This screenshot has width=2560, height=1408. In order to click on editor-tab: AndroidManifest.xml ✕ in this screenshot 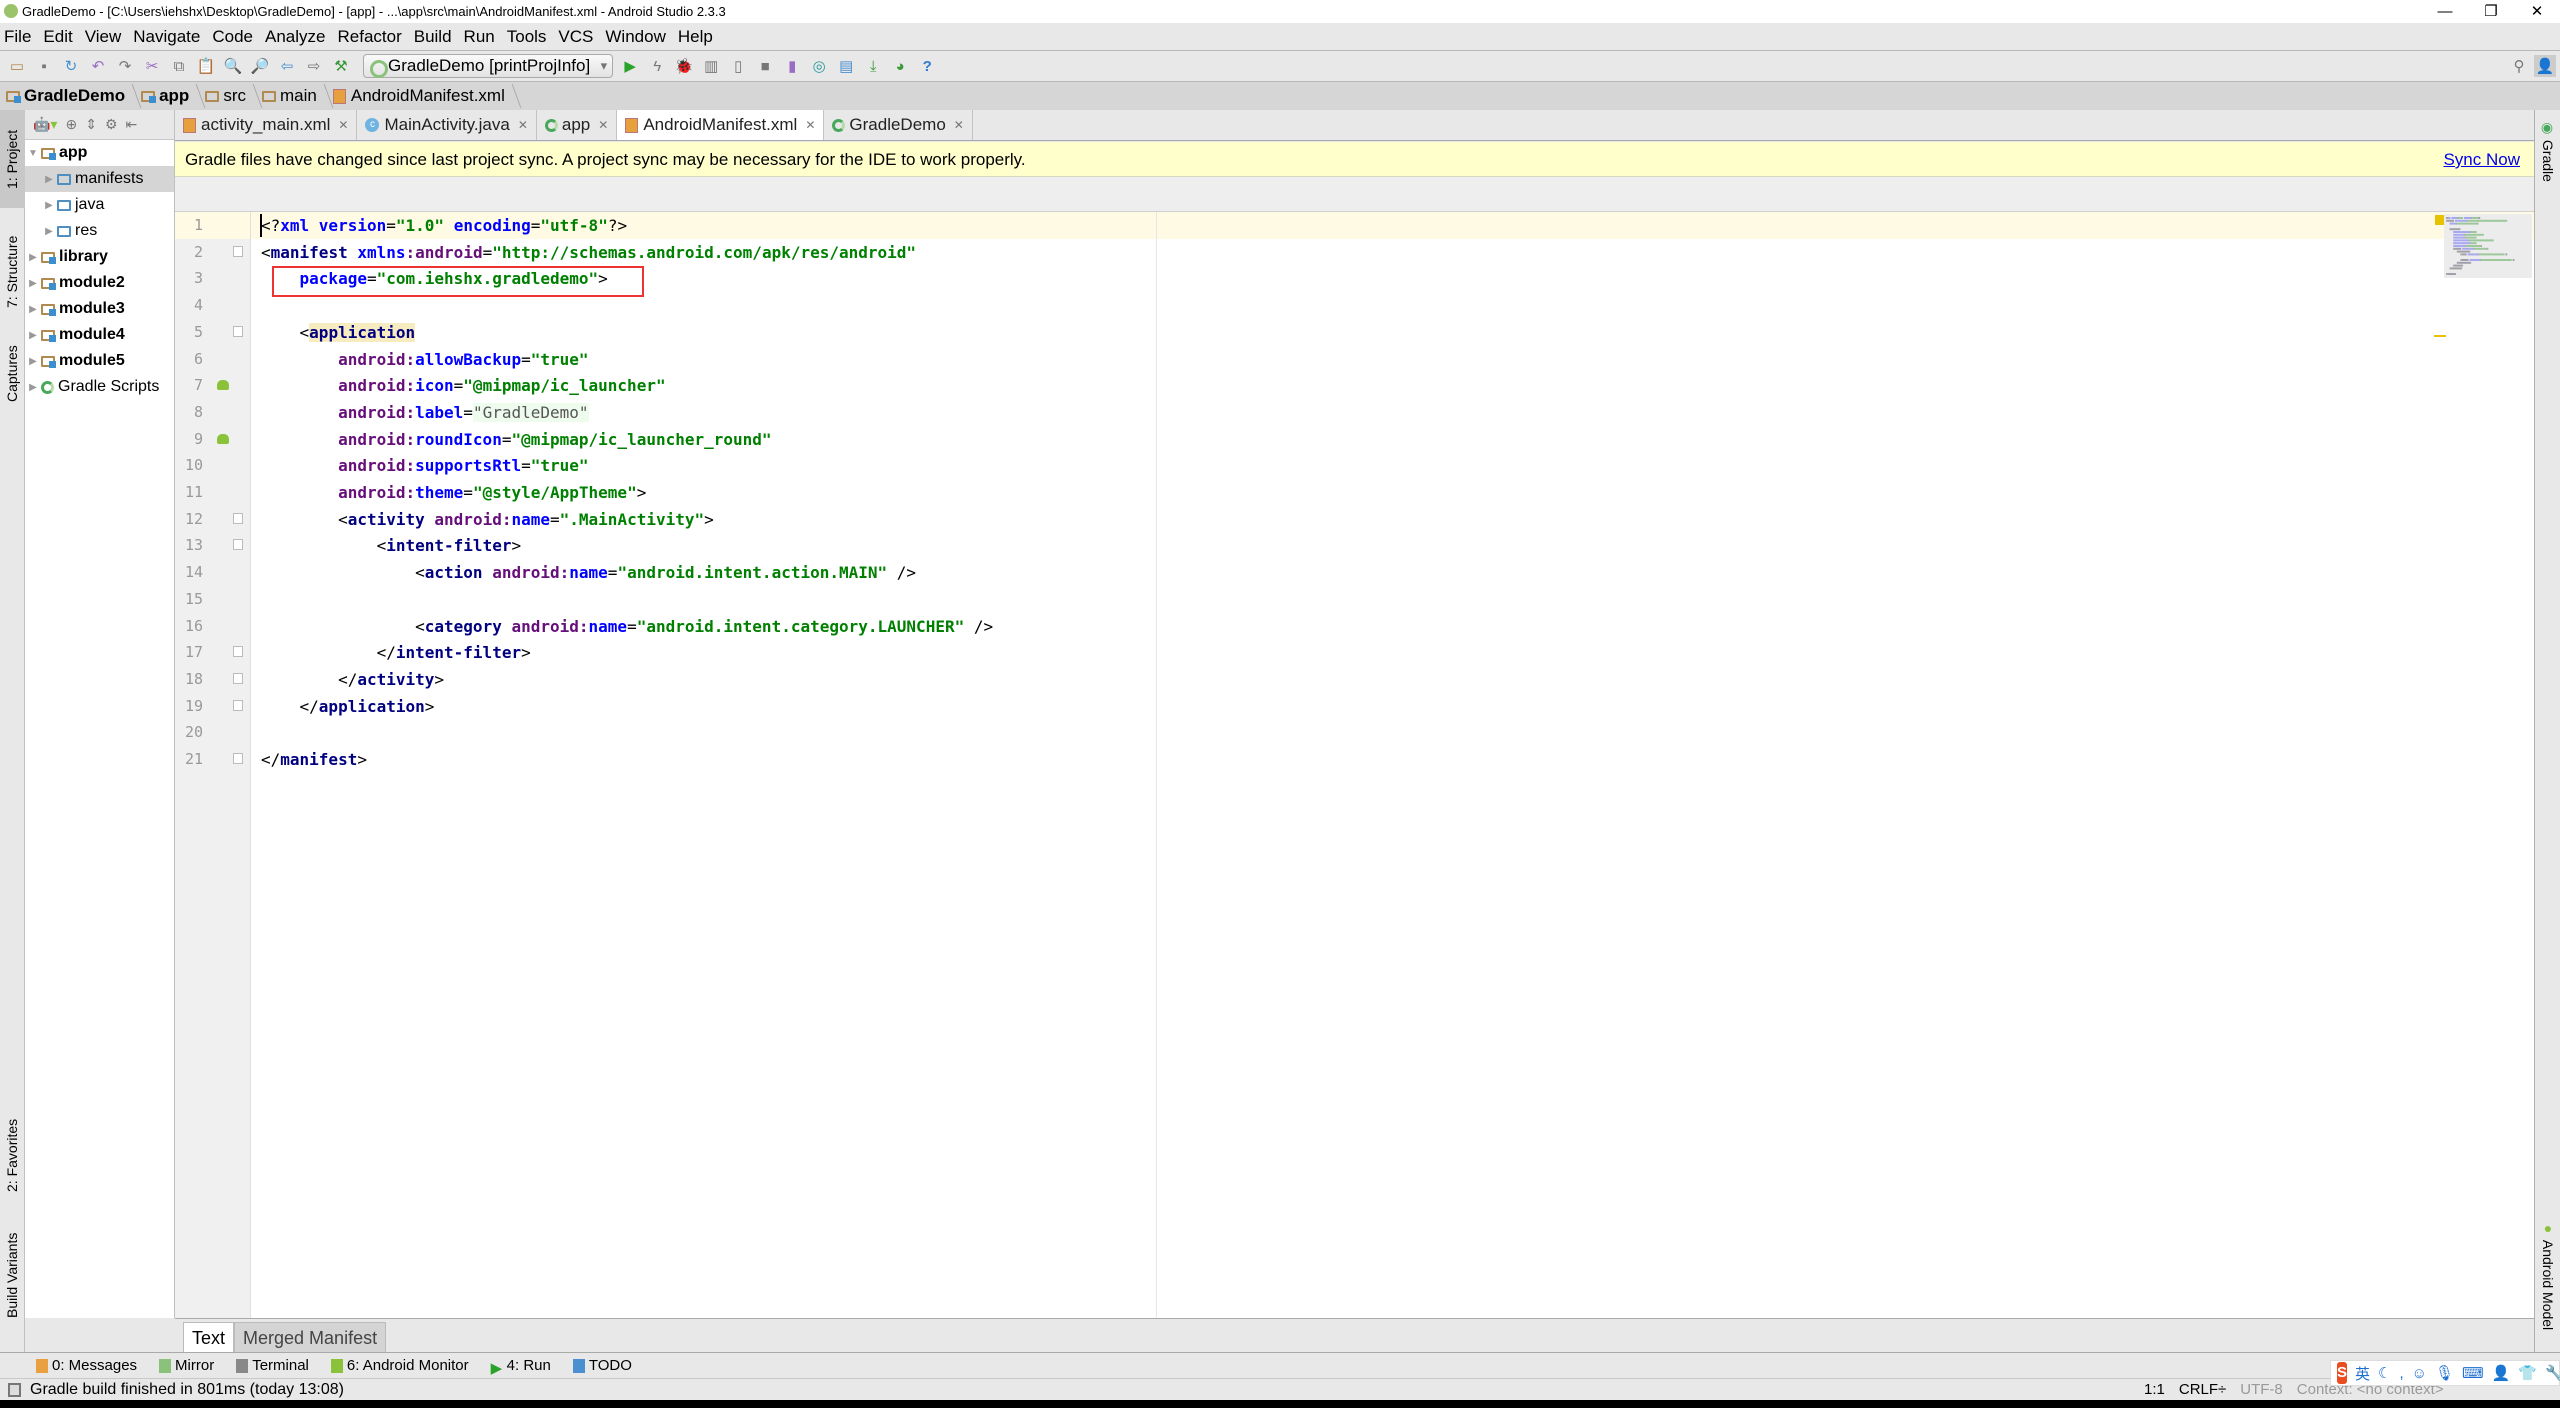, I will do `click(721, 125)`.